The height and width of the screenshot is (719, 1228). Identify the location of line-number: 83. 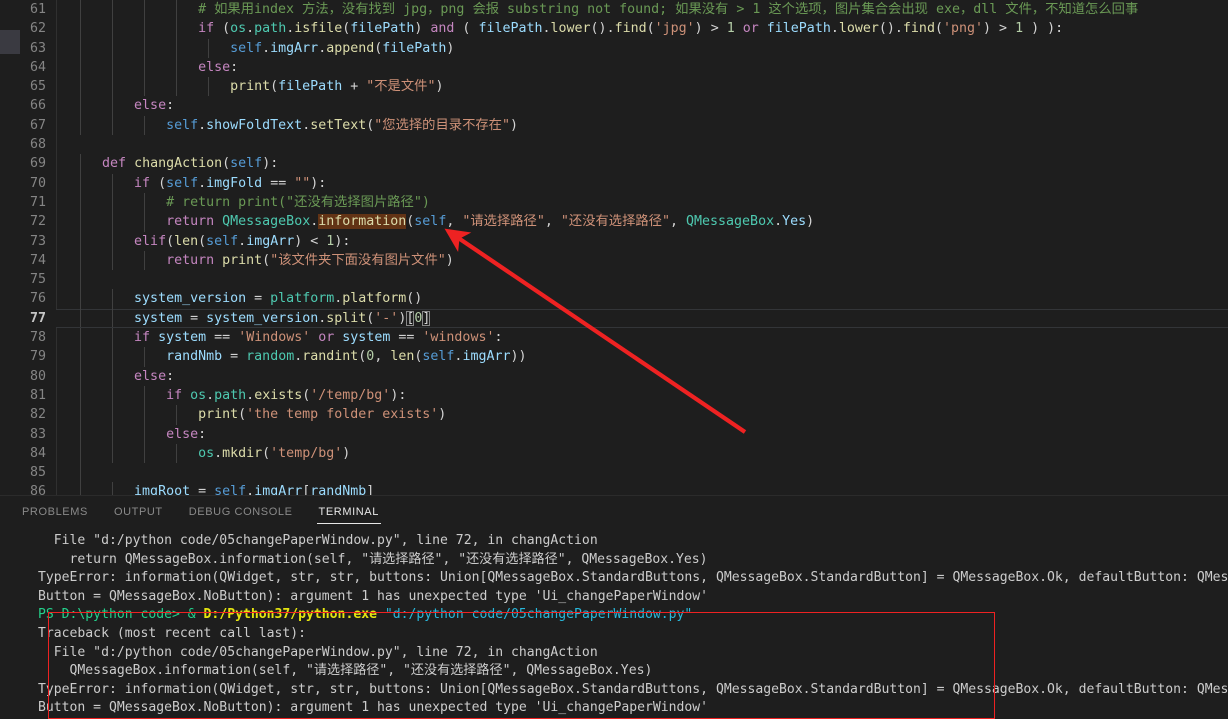
(37, 434).